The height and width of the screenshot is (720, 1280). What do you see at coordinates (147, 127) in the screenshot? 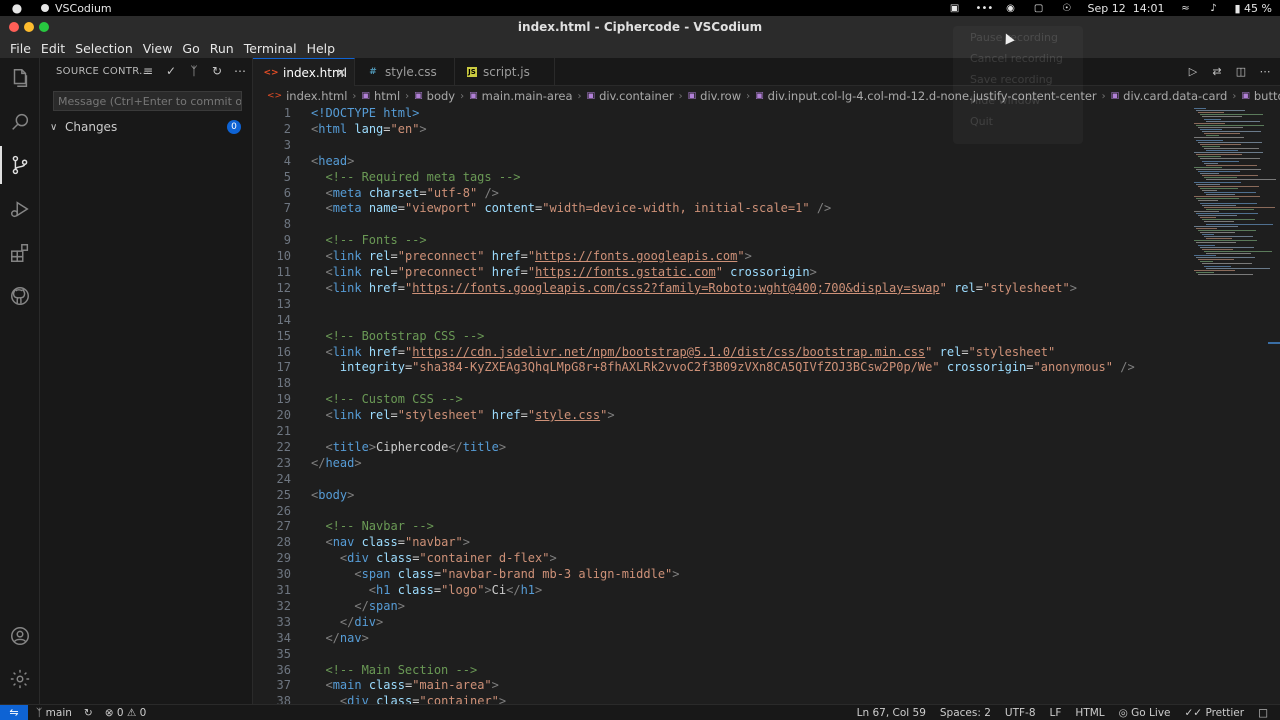
I see `changes-section-header: ∨ Changes 0` at bounding box center [147, 127].